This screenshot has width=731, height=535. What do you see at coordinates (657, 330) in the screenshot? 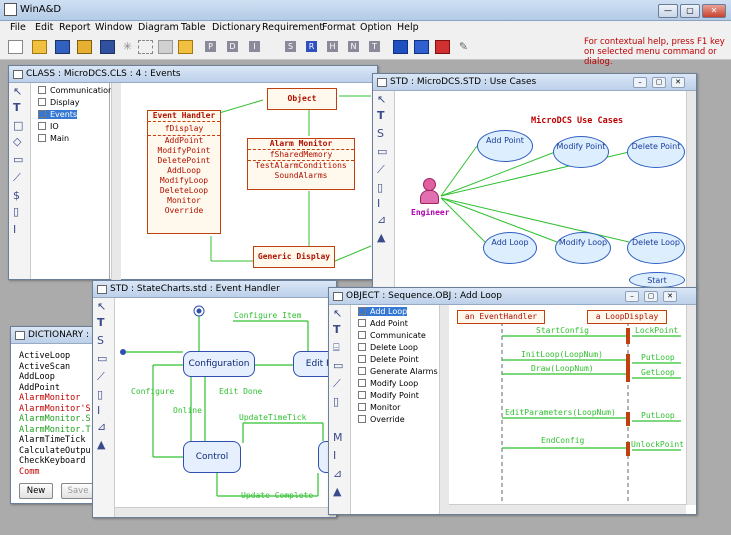
I see `return-lockpoint: LockPoint` at bounding box center [657, 330].